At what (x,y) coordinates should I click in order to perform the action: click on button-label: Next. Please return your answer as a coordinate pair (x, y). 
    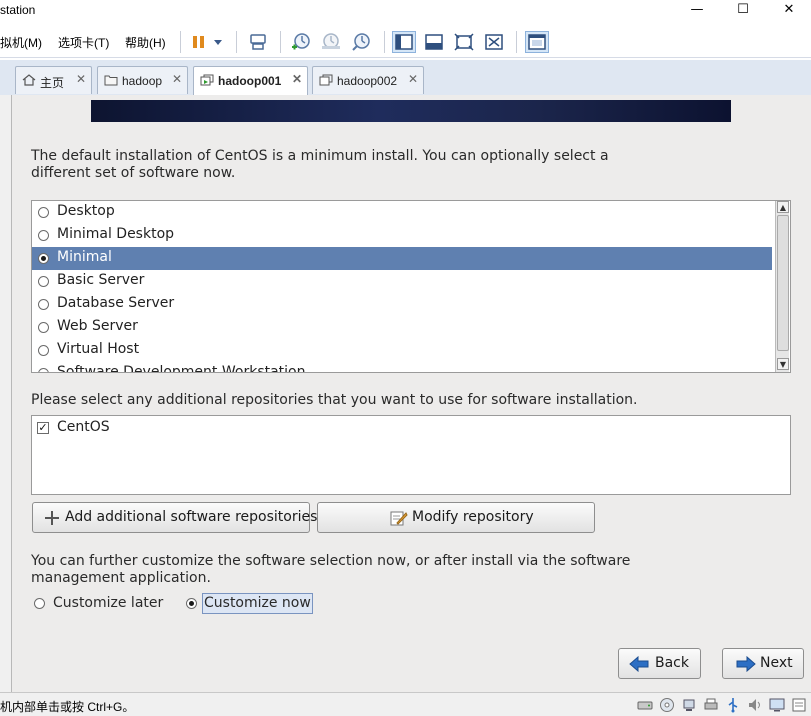
    Looking at the image, I should click on (776, 663).